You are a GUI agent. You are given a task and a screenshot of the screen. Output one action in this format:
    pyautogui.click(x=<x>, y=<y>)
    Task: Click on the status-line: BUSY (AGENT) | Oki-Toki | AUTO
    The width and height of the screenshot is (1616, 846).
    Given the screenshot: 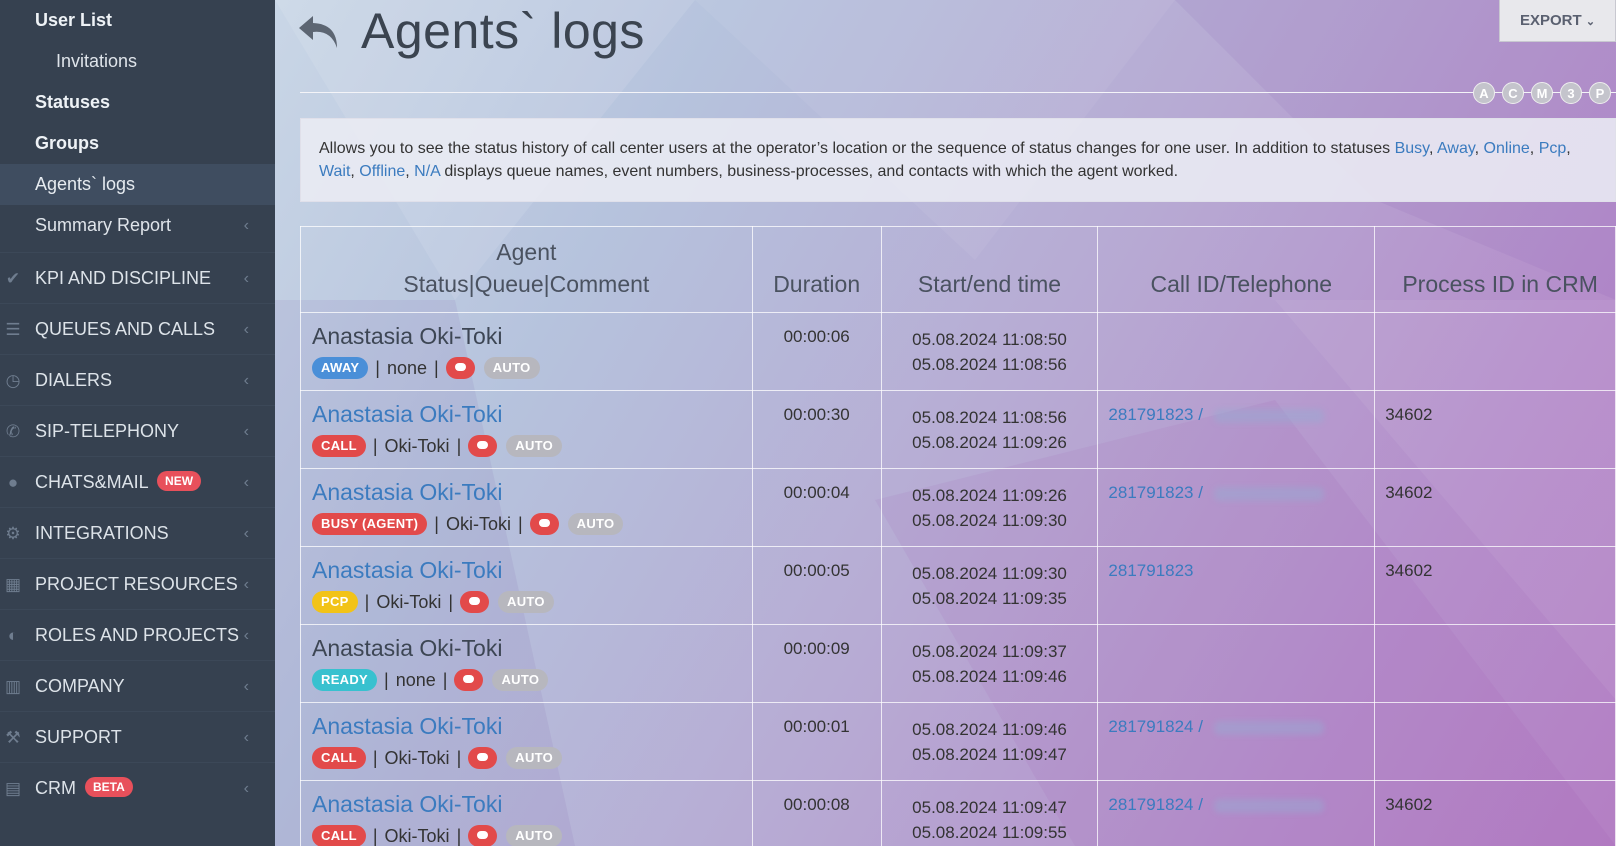 What is the action you would take?
    pyautogui.click(x=526, y=524)
    